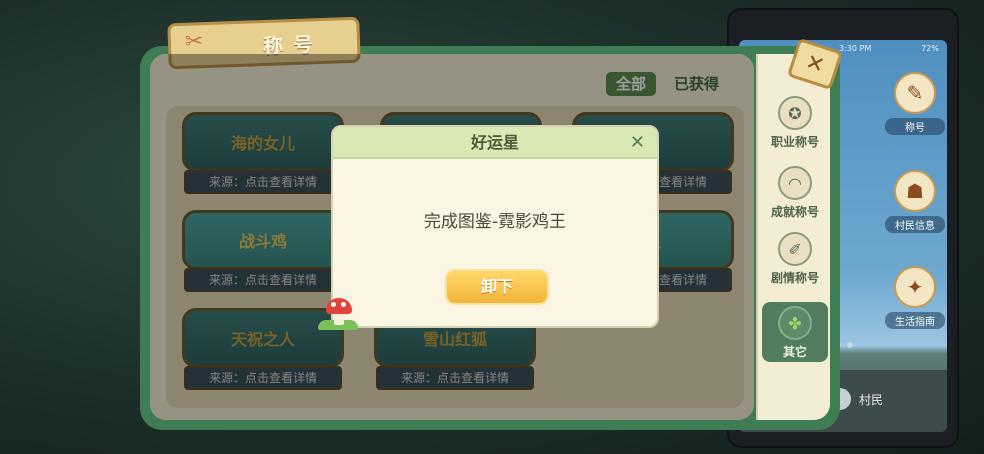 The image size is (984, 454). I want to click on villager-info-icon: ☗, so click(915, 191).